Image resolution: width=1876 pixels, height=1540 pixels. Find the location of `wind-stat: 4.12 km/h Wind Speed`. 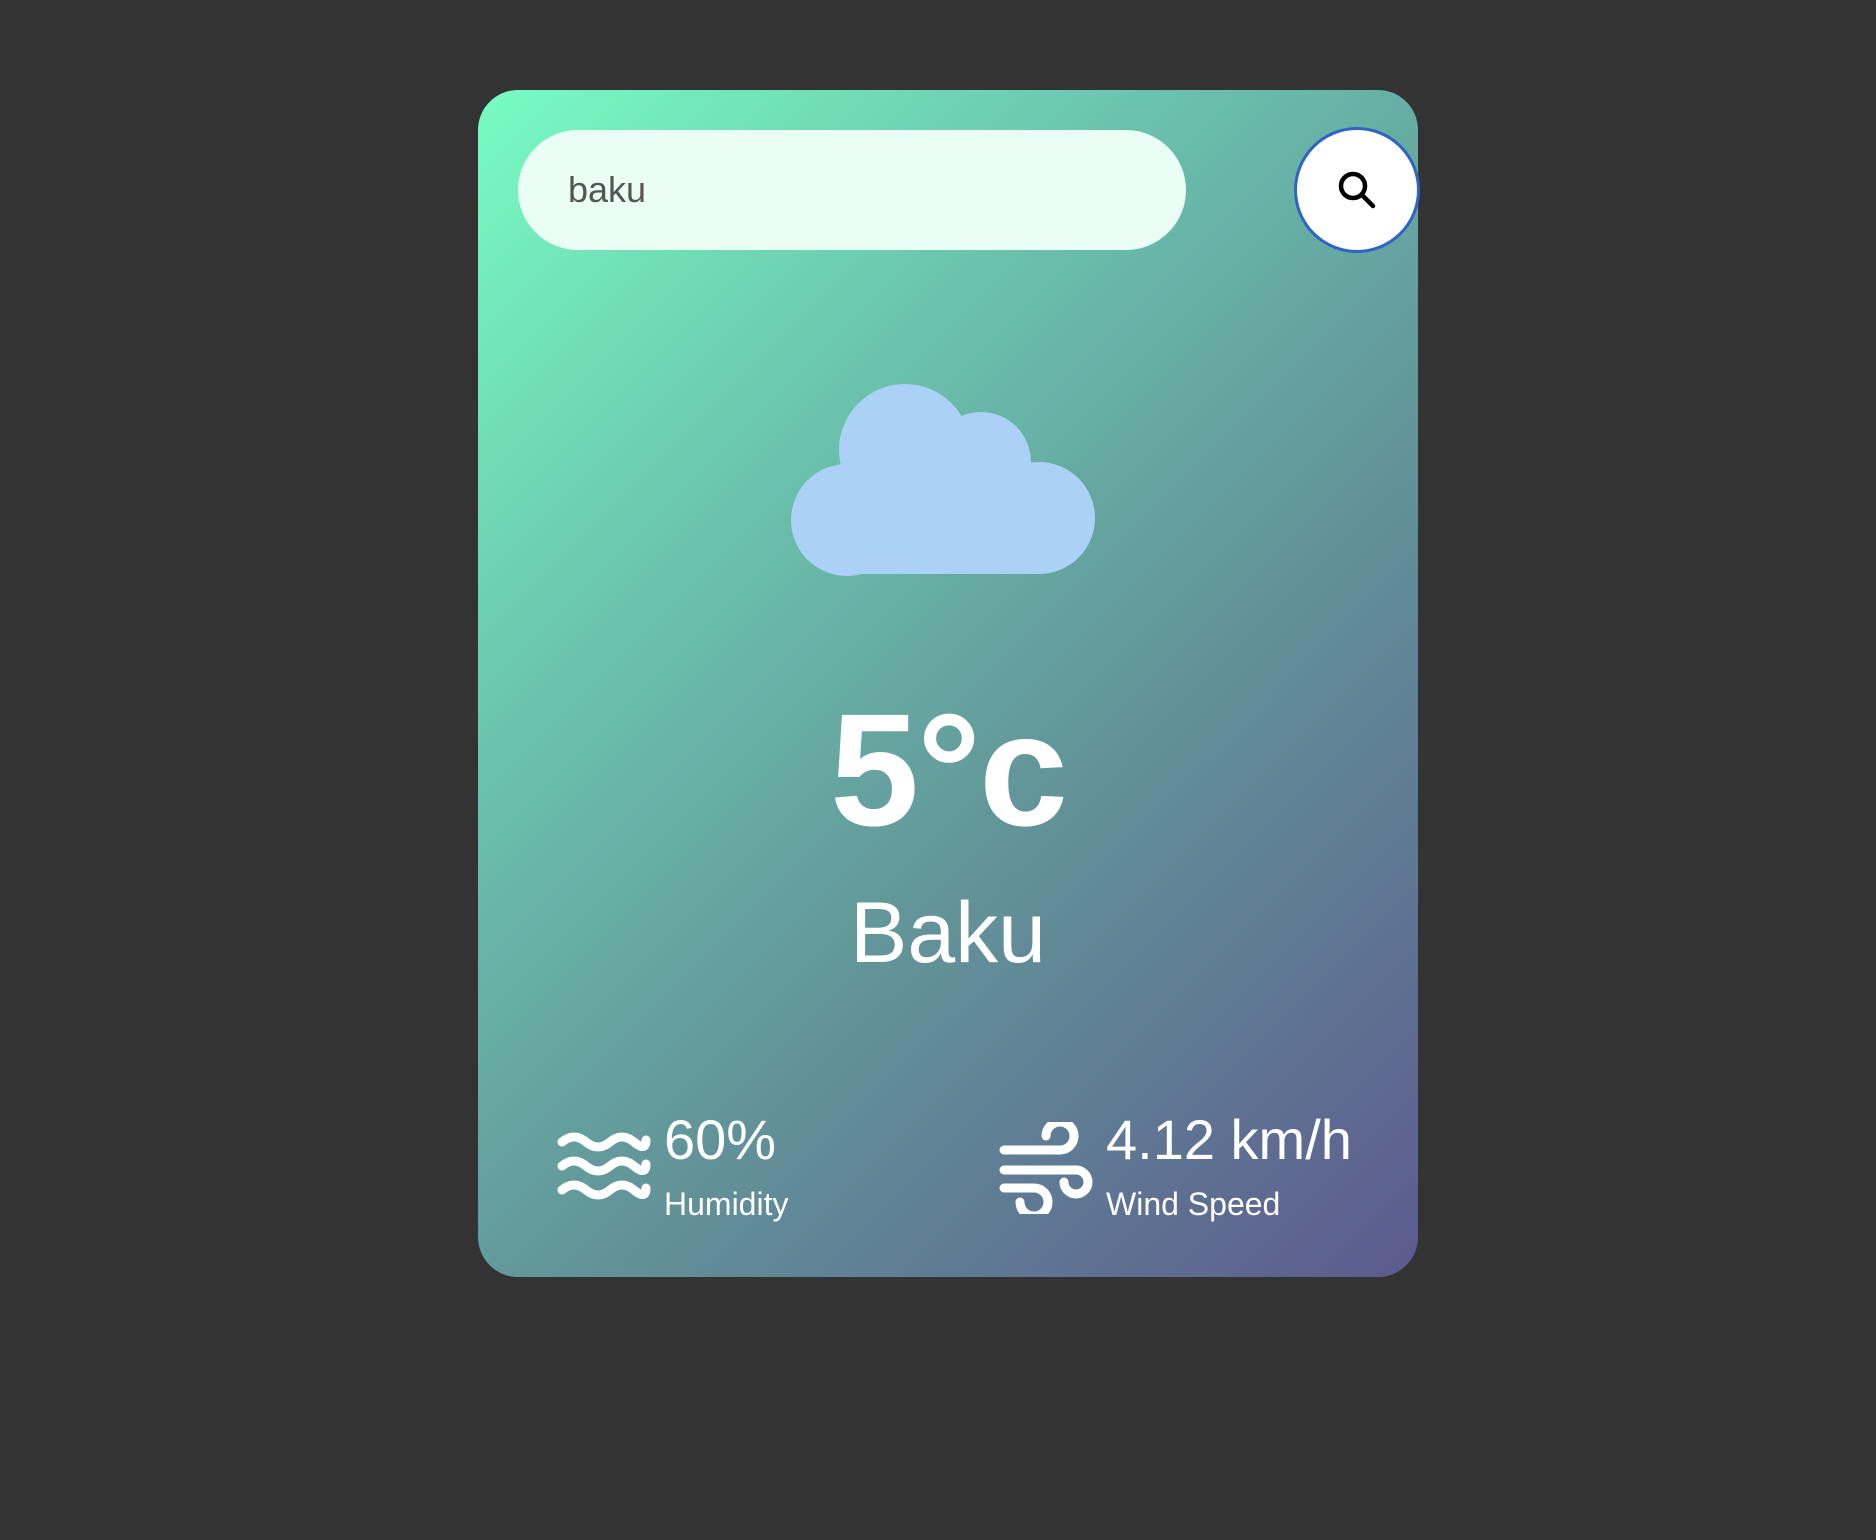

wind-stat: 4.12 km/h Wind Speed is located at coordinates (1175, 1170).